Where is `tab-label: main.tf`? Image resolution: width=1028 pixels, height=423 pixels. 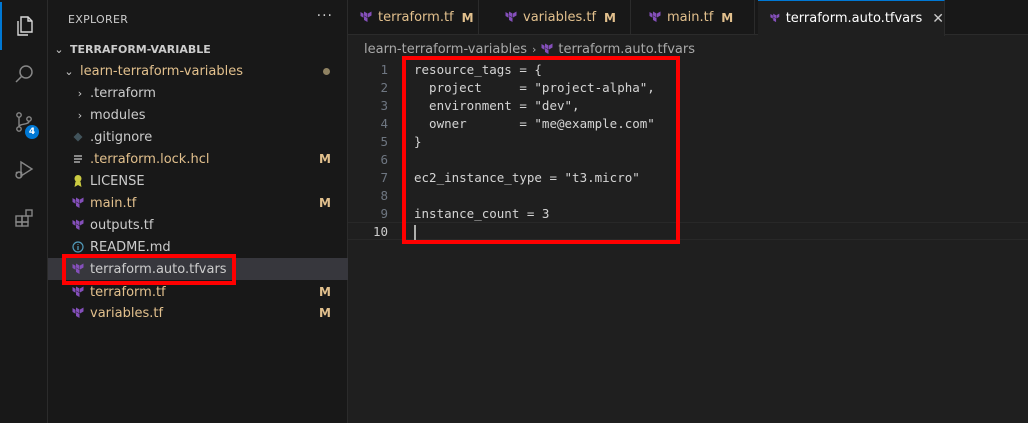 tab-label: main.tf is located at coordinates (690, 17).